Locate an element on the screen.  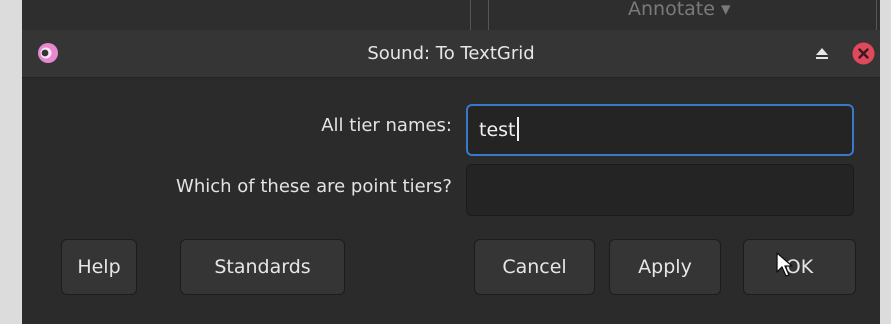
help-button: Help is located at coordinates (99, 267).